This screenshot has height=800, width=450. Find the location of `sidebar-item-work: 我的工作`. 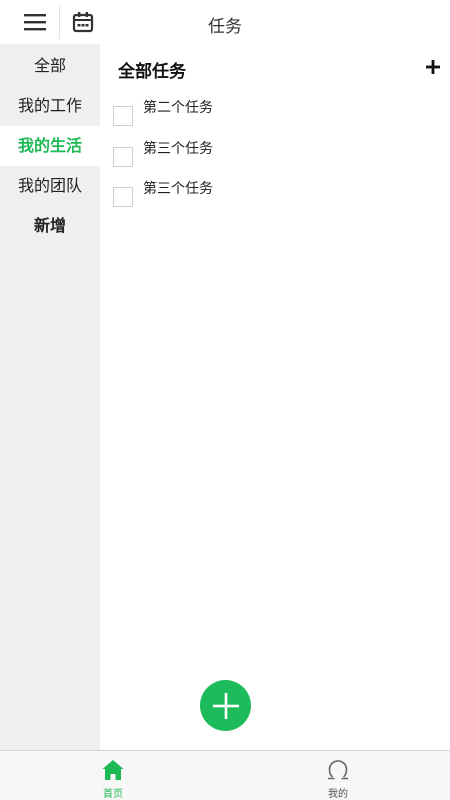

sidebar-item-work: 我的工作 is located at coordinates (50, 106).